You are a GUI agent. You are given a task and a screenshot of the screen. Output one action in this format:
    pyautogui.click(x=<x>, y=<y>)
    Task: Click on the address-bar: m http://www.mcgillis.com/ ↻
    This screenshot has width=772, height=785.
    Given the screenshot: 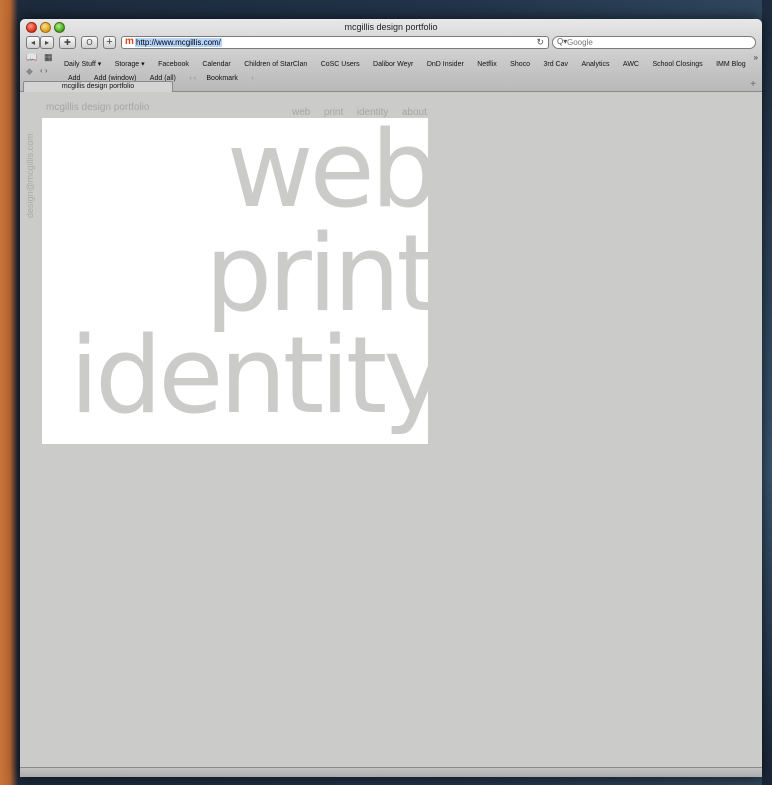 What is the action you would take?
    pyautogui.click(x=335, y=42)
    